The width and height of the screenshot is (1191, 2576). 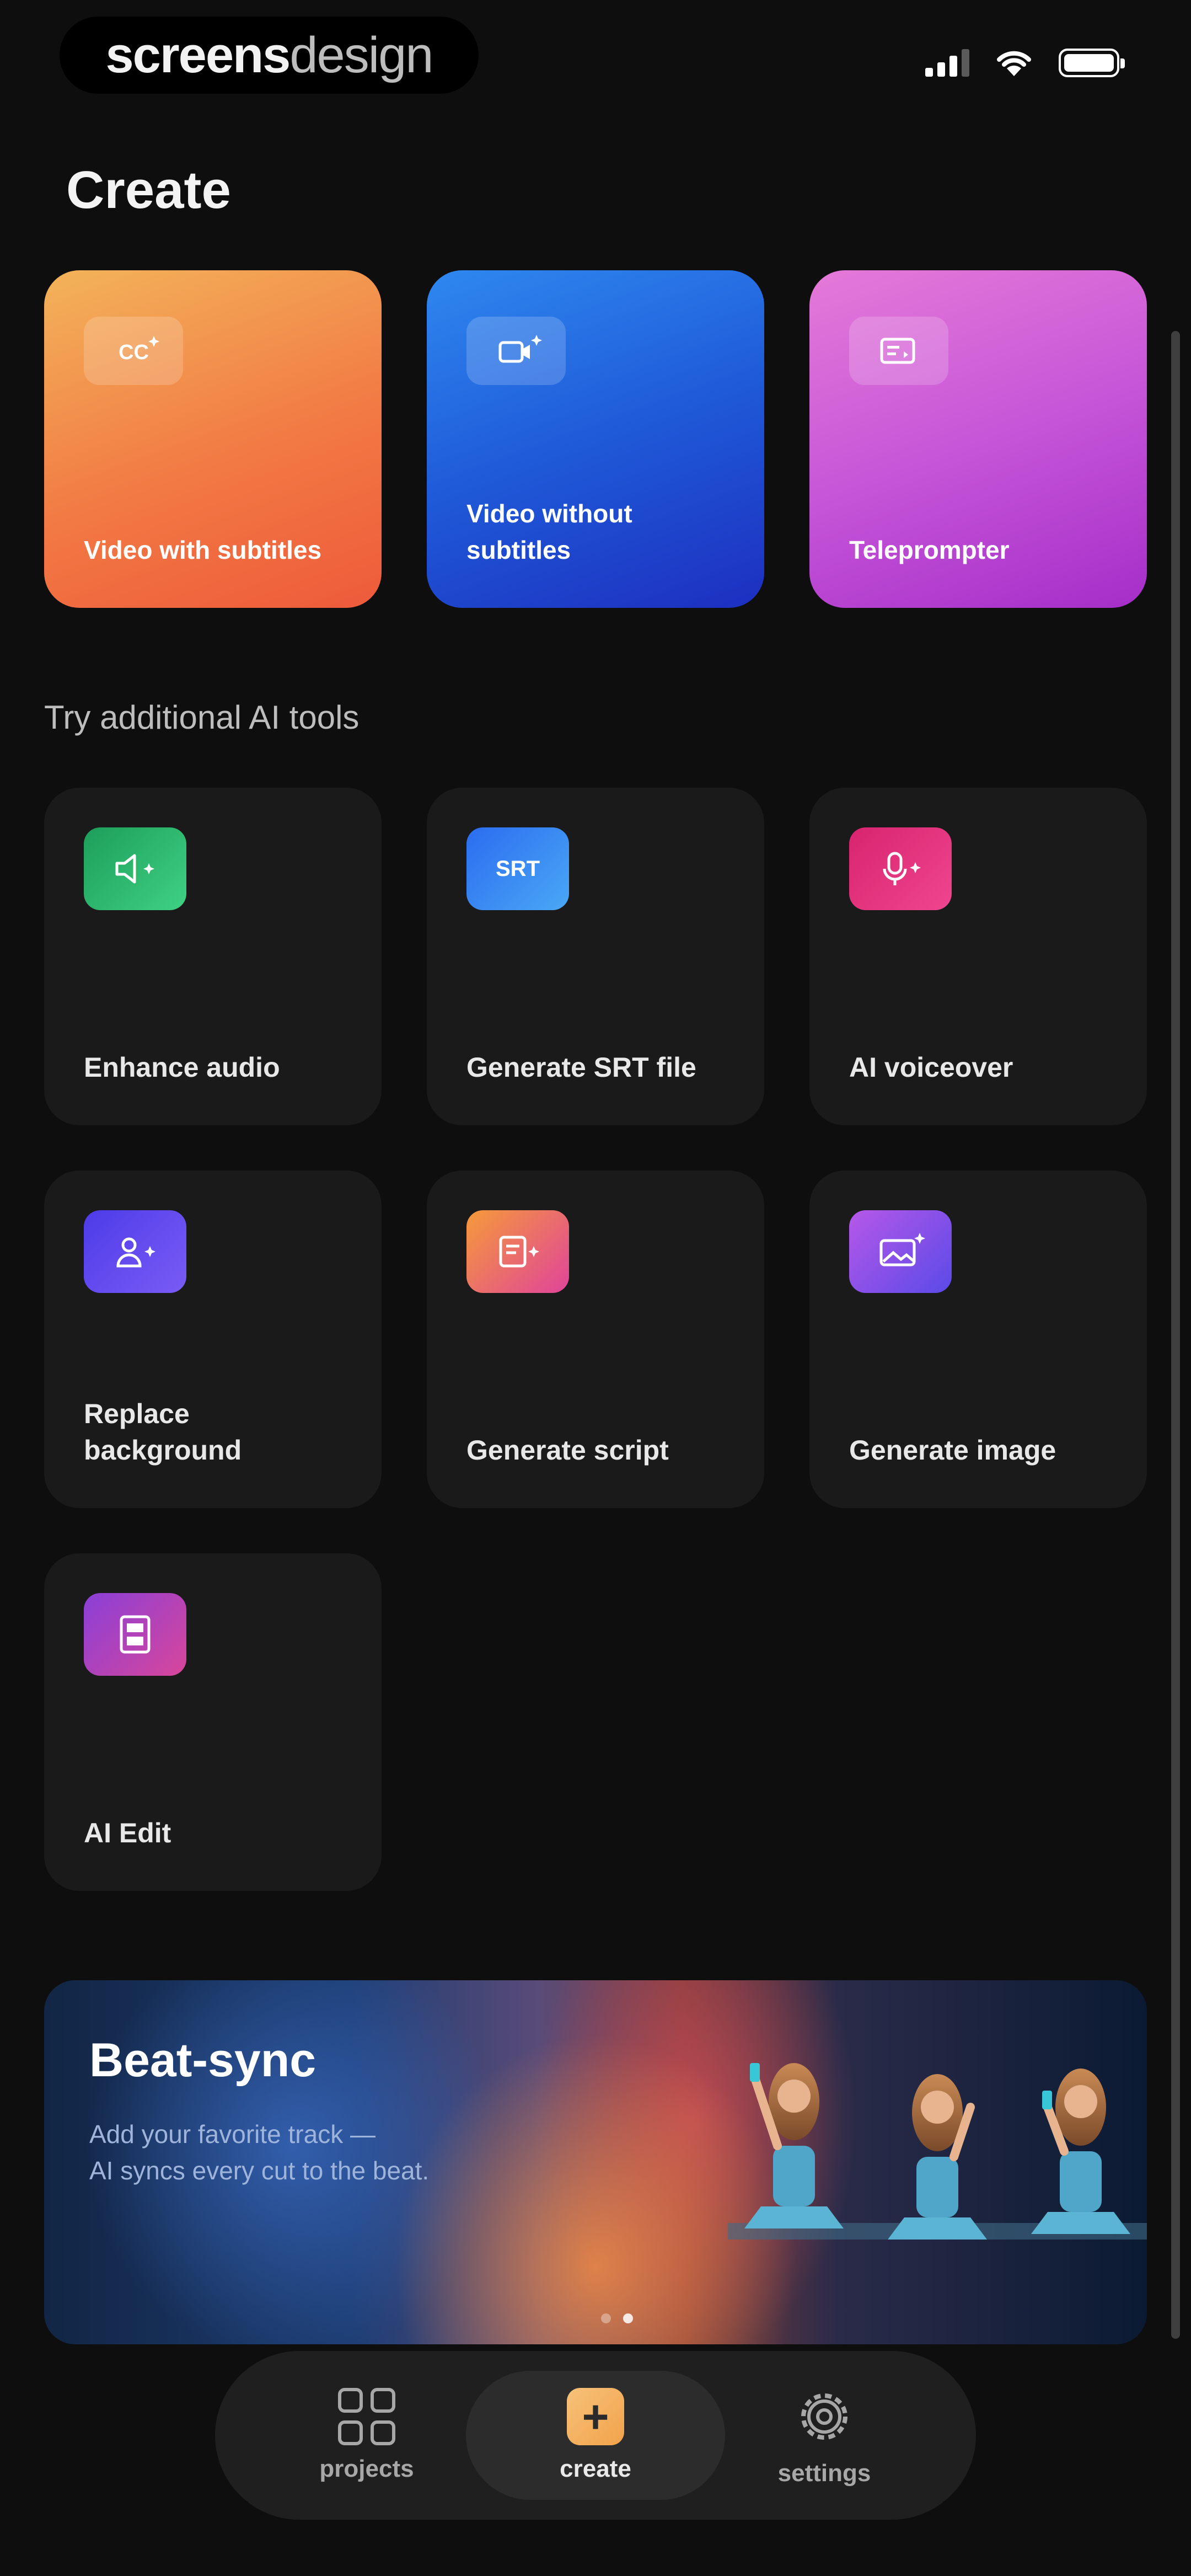 I want to click on card-label: Teleprompter, so click(x=929, y=550).